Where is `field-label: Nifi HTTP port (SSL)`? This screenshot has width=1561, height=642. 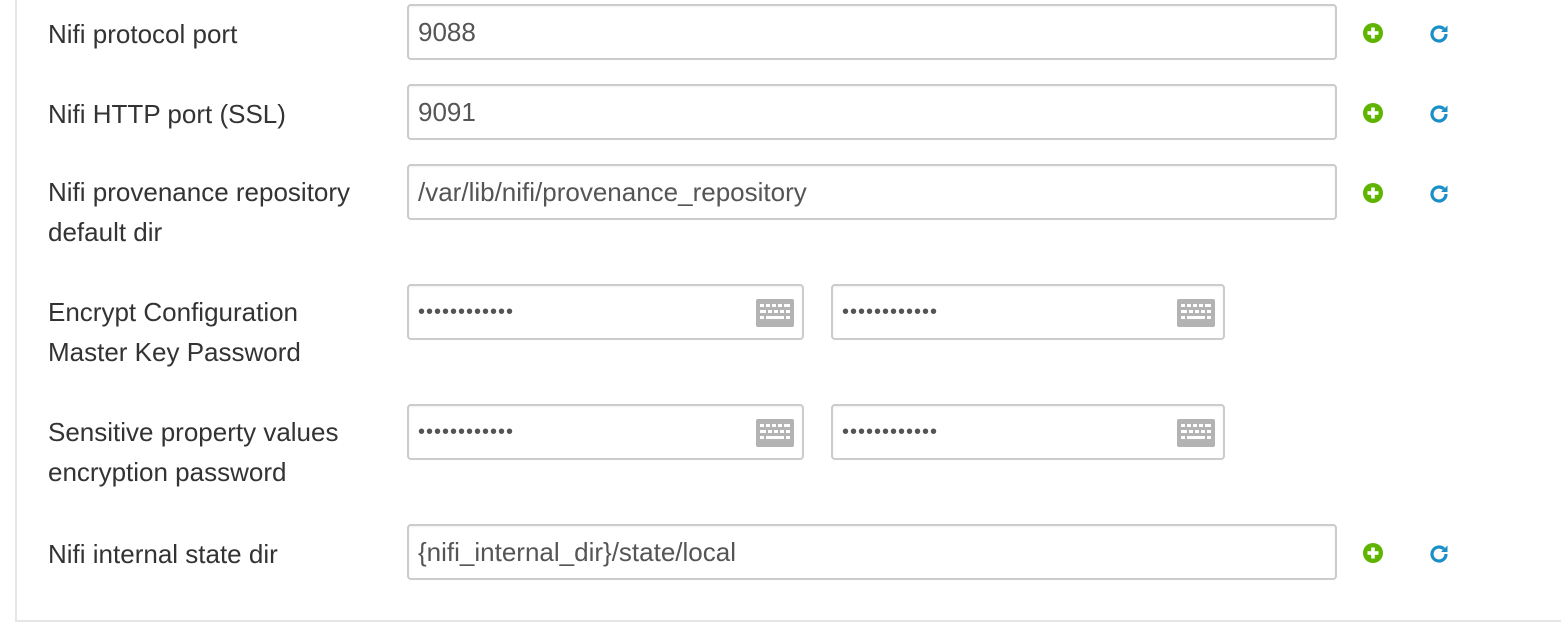
field-label: Nifi HTTP port (SSL) is located at coordinates (167, 114).